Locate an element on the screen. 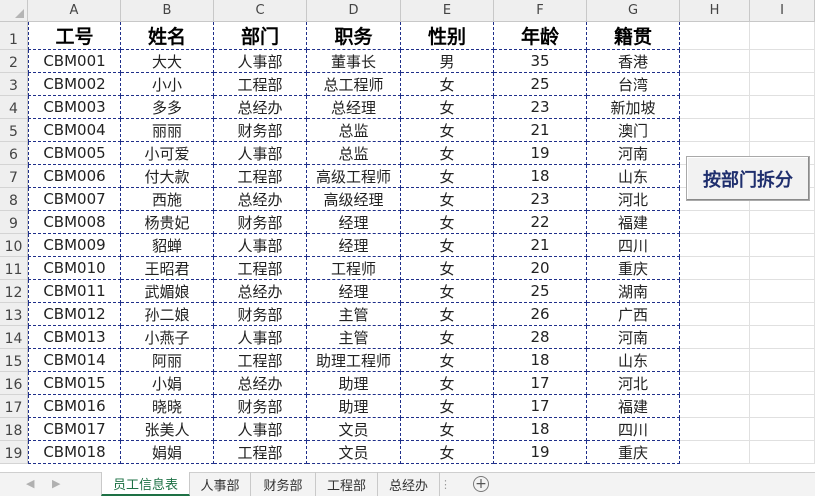 The width and height of the screenshot is (815, 496). row-header-2: 2 is located at coordinates (14, 61).